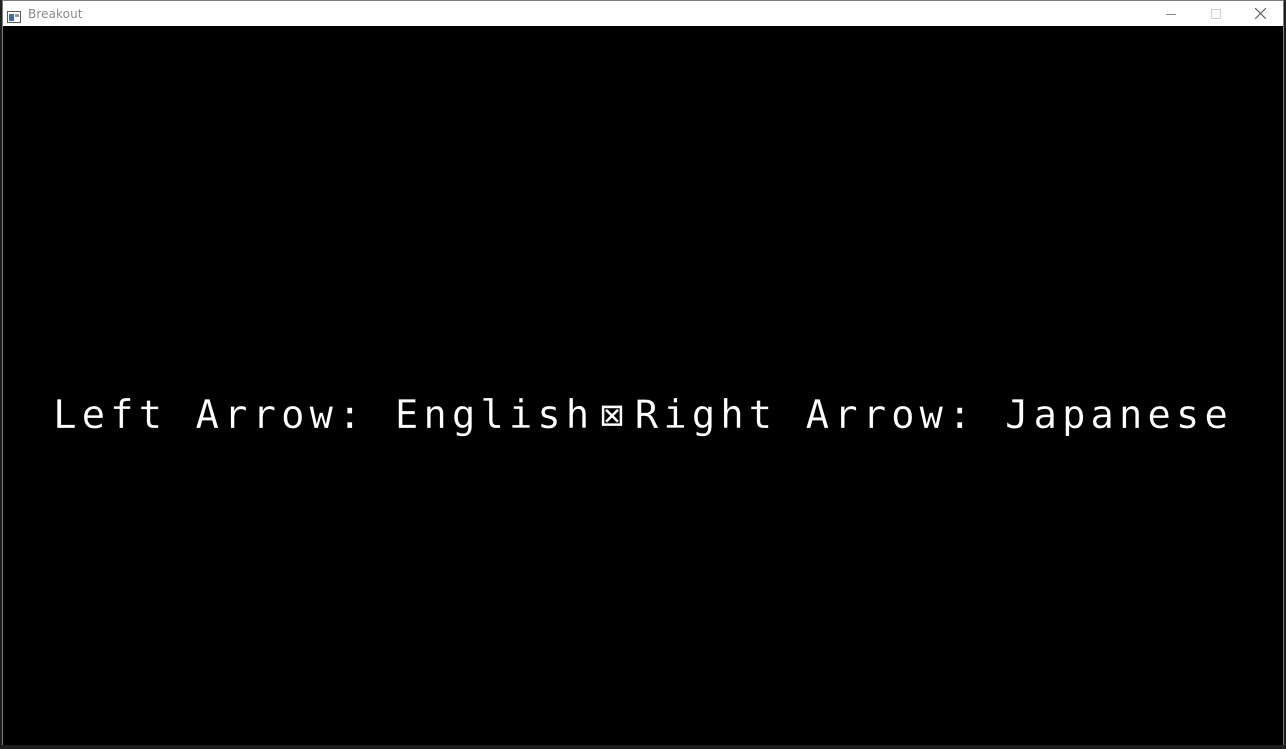  I want to click on close-button, so click(1260, 13).